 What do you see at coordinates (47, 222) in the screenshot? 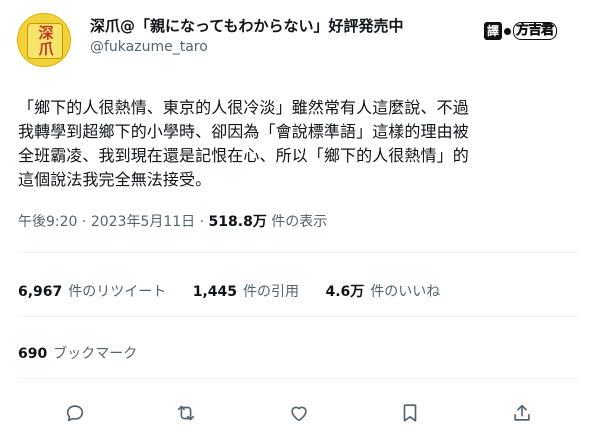
I see `tweet-time: 午後9:20` at bounding box center [47, 222].